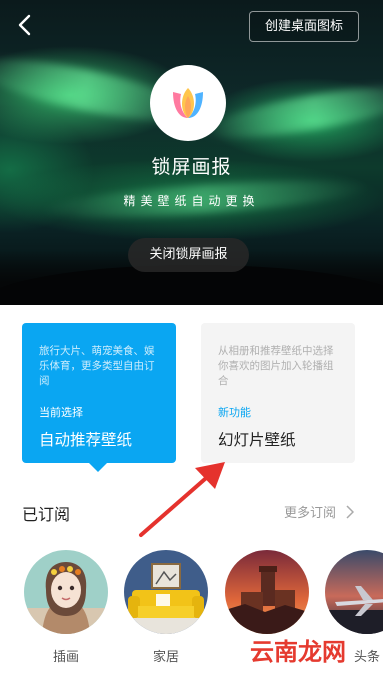 The height and width of the screenshot is (676, 383). I want to click on option-title: 自动推荐壁纸, so click(86, 440).